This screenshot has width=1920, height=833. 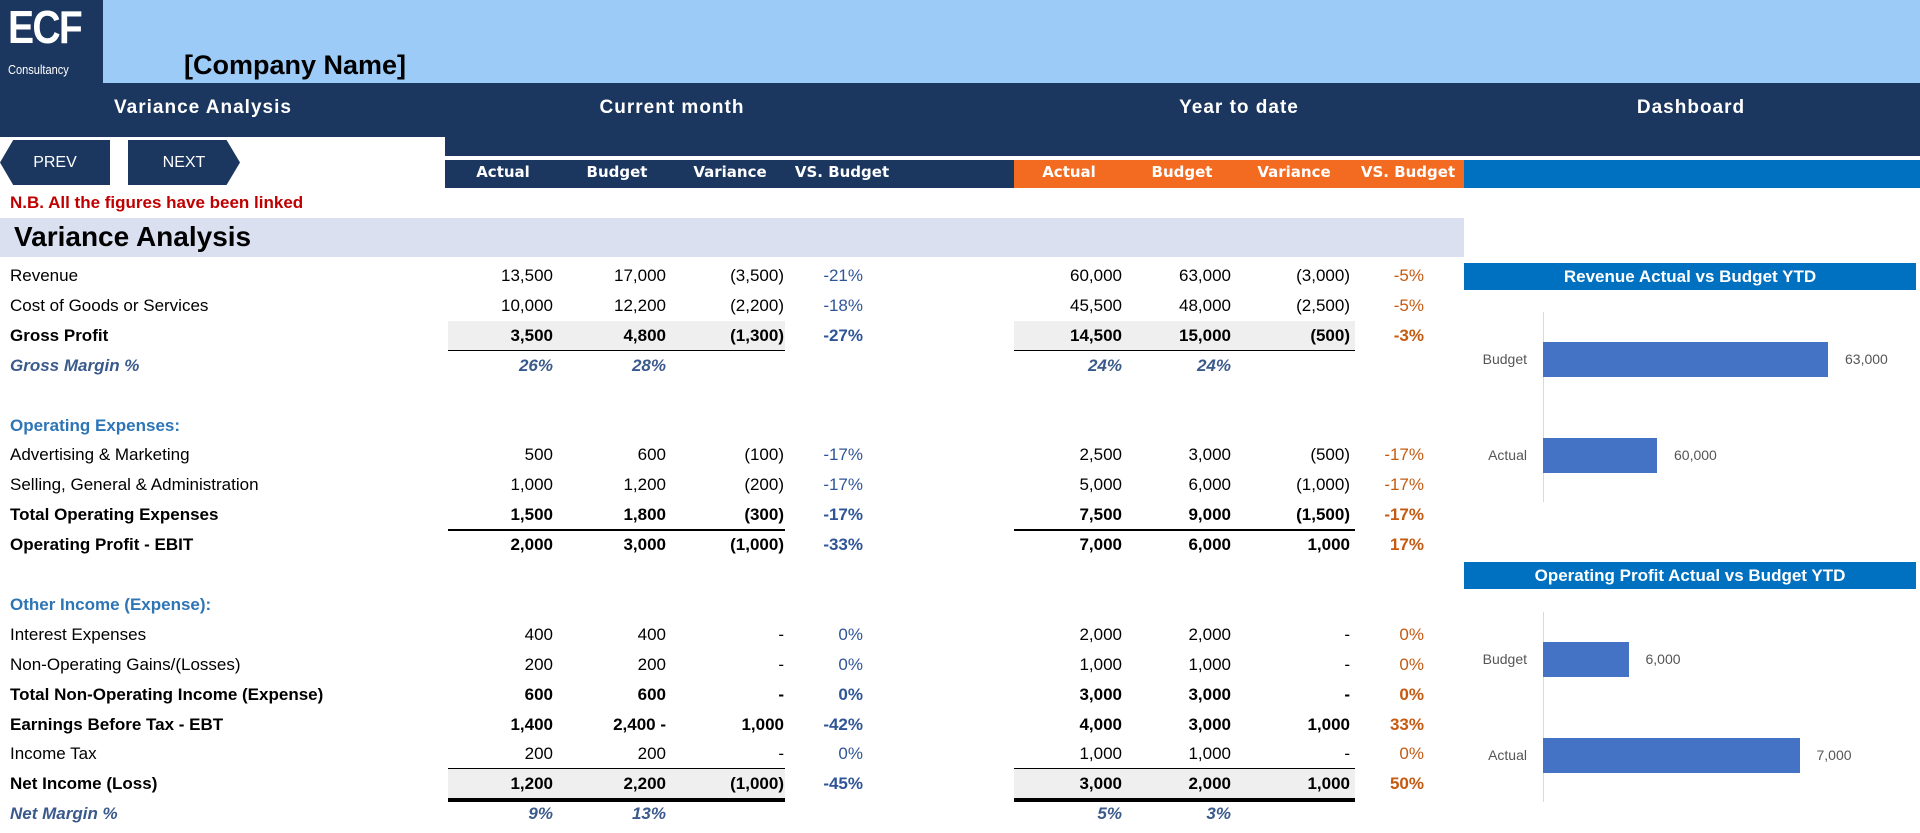 I want to click on ytd-budget-cell: 2,000, so click(x=1209, y=784).